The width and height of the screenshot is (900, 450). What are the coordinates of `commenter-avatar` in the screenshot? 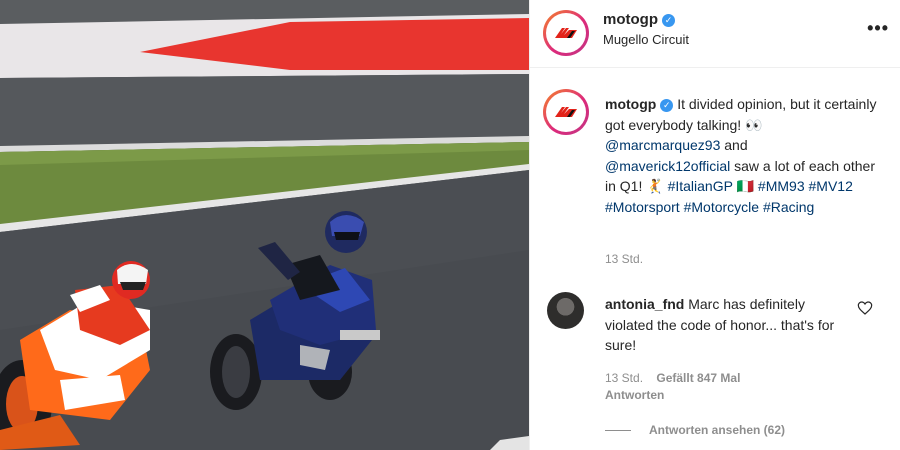 It's located at (565, 310).